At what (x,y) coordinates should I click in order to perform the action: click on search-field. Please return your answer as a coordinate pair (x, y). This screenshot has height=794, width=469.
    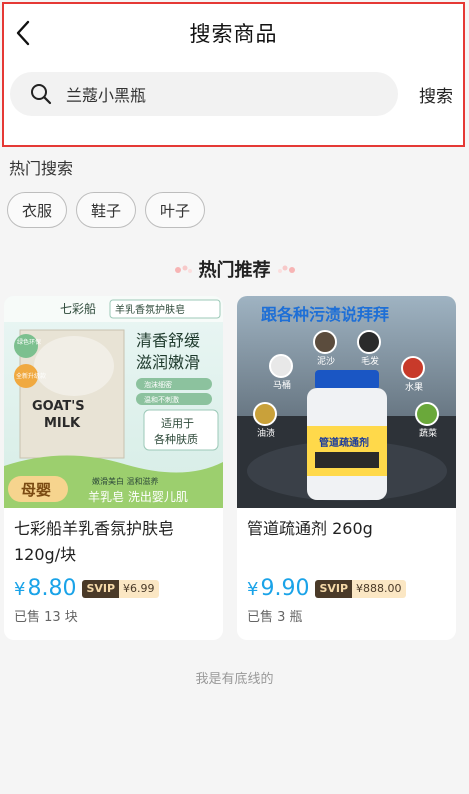
    Looking at the image, I should click on (204, 94).